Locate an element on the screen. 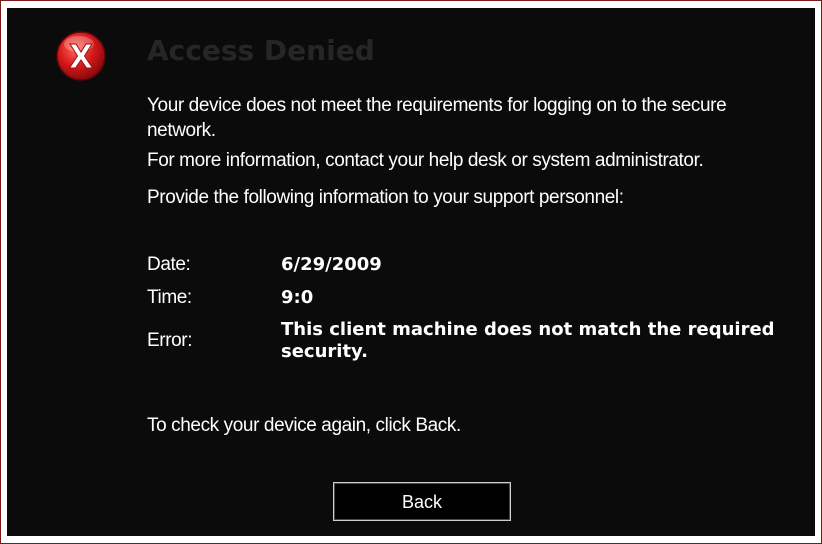  back-hint-message: To check your device again, click Back. is located at coordinates (304, 425).